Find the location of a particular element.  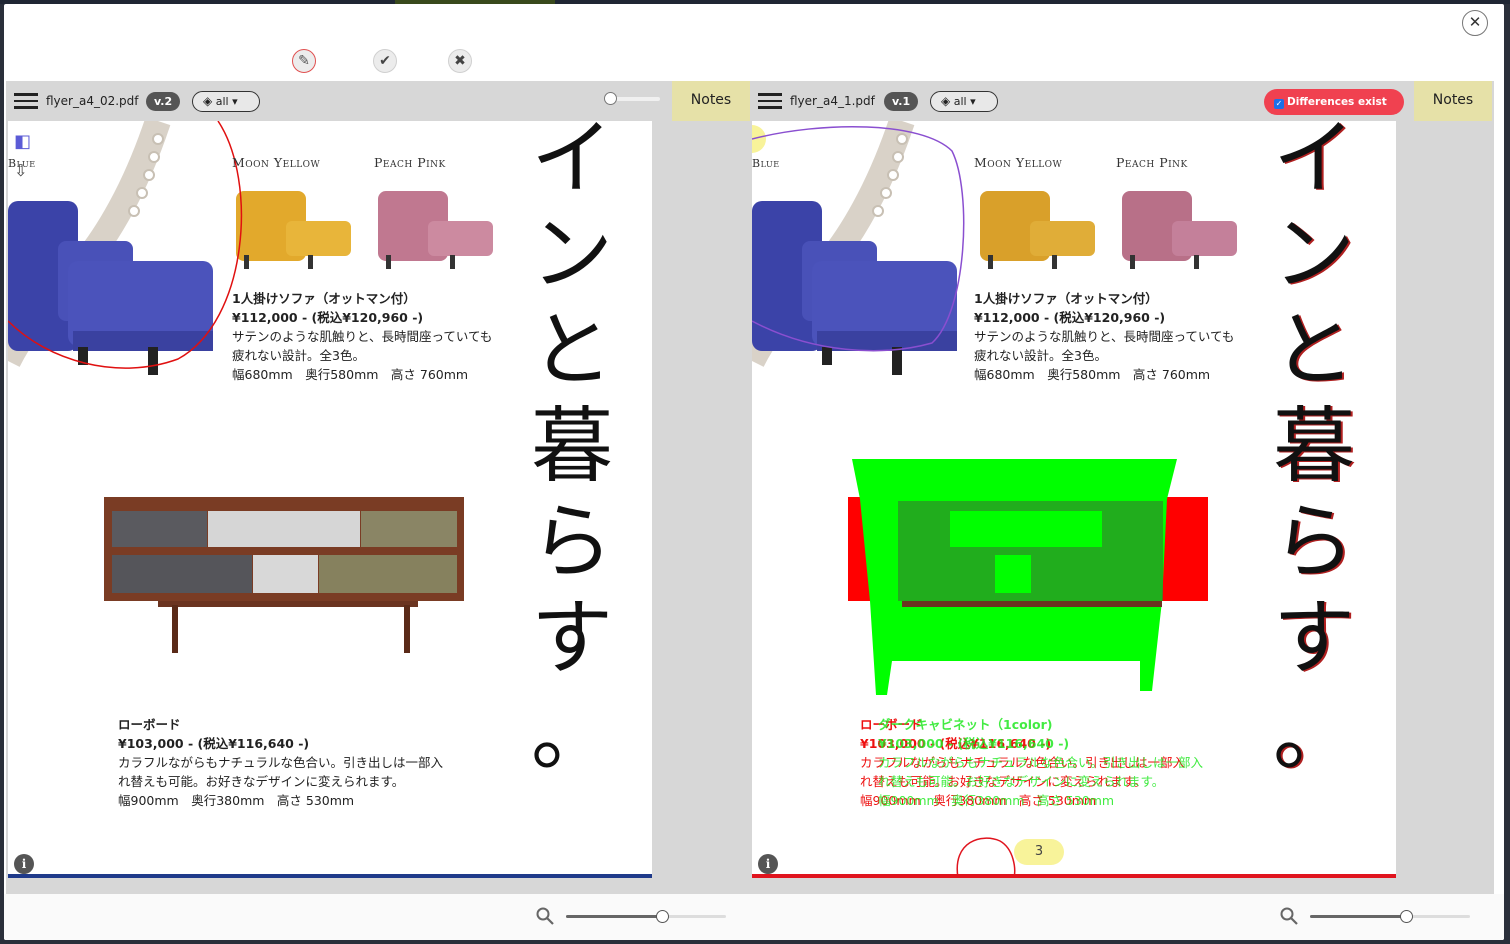

left-toolbar: flyer_a4_02.pdf v.2 ◈ all ▾ Notes is located at coordinates (378, 101).